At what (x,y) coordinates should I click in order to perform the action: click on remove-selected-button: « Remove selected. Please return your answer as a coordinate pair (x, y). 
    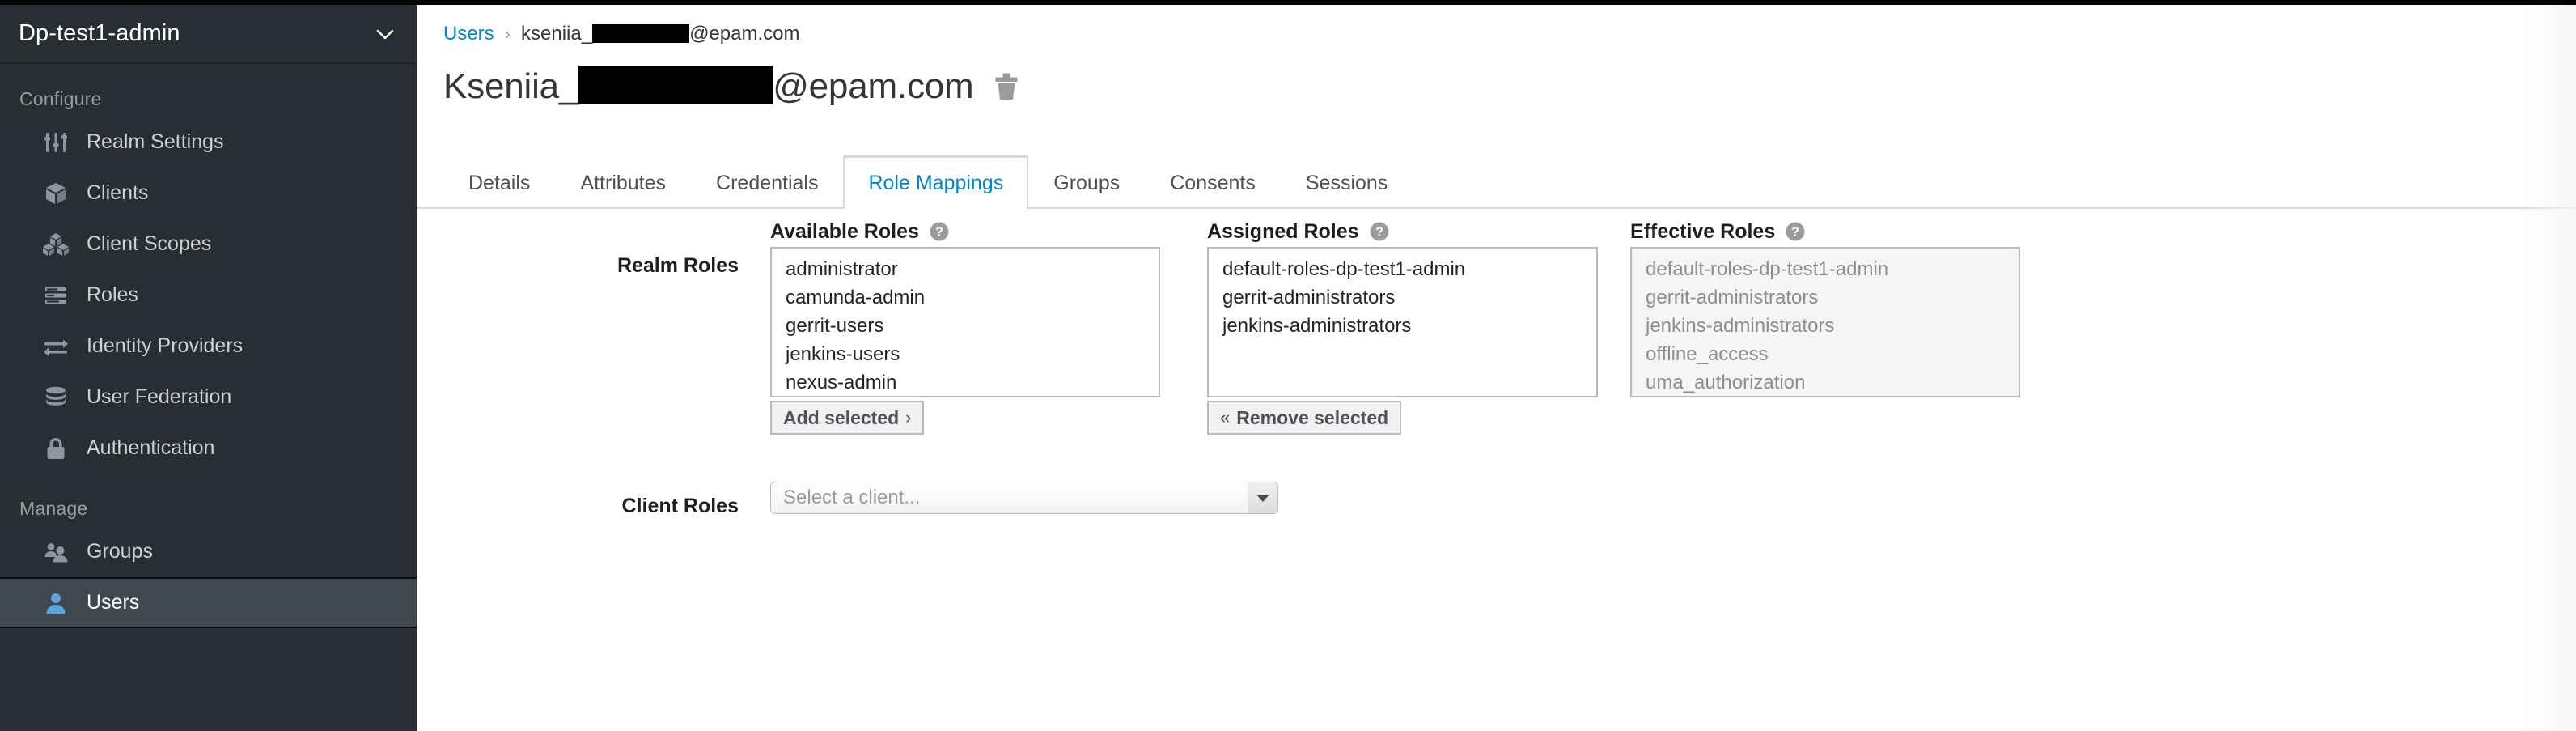
    Looking at the image, I should click on (1304, 418).